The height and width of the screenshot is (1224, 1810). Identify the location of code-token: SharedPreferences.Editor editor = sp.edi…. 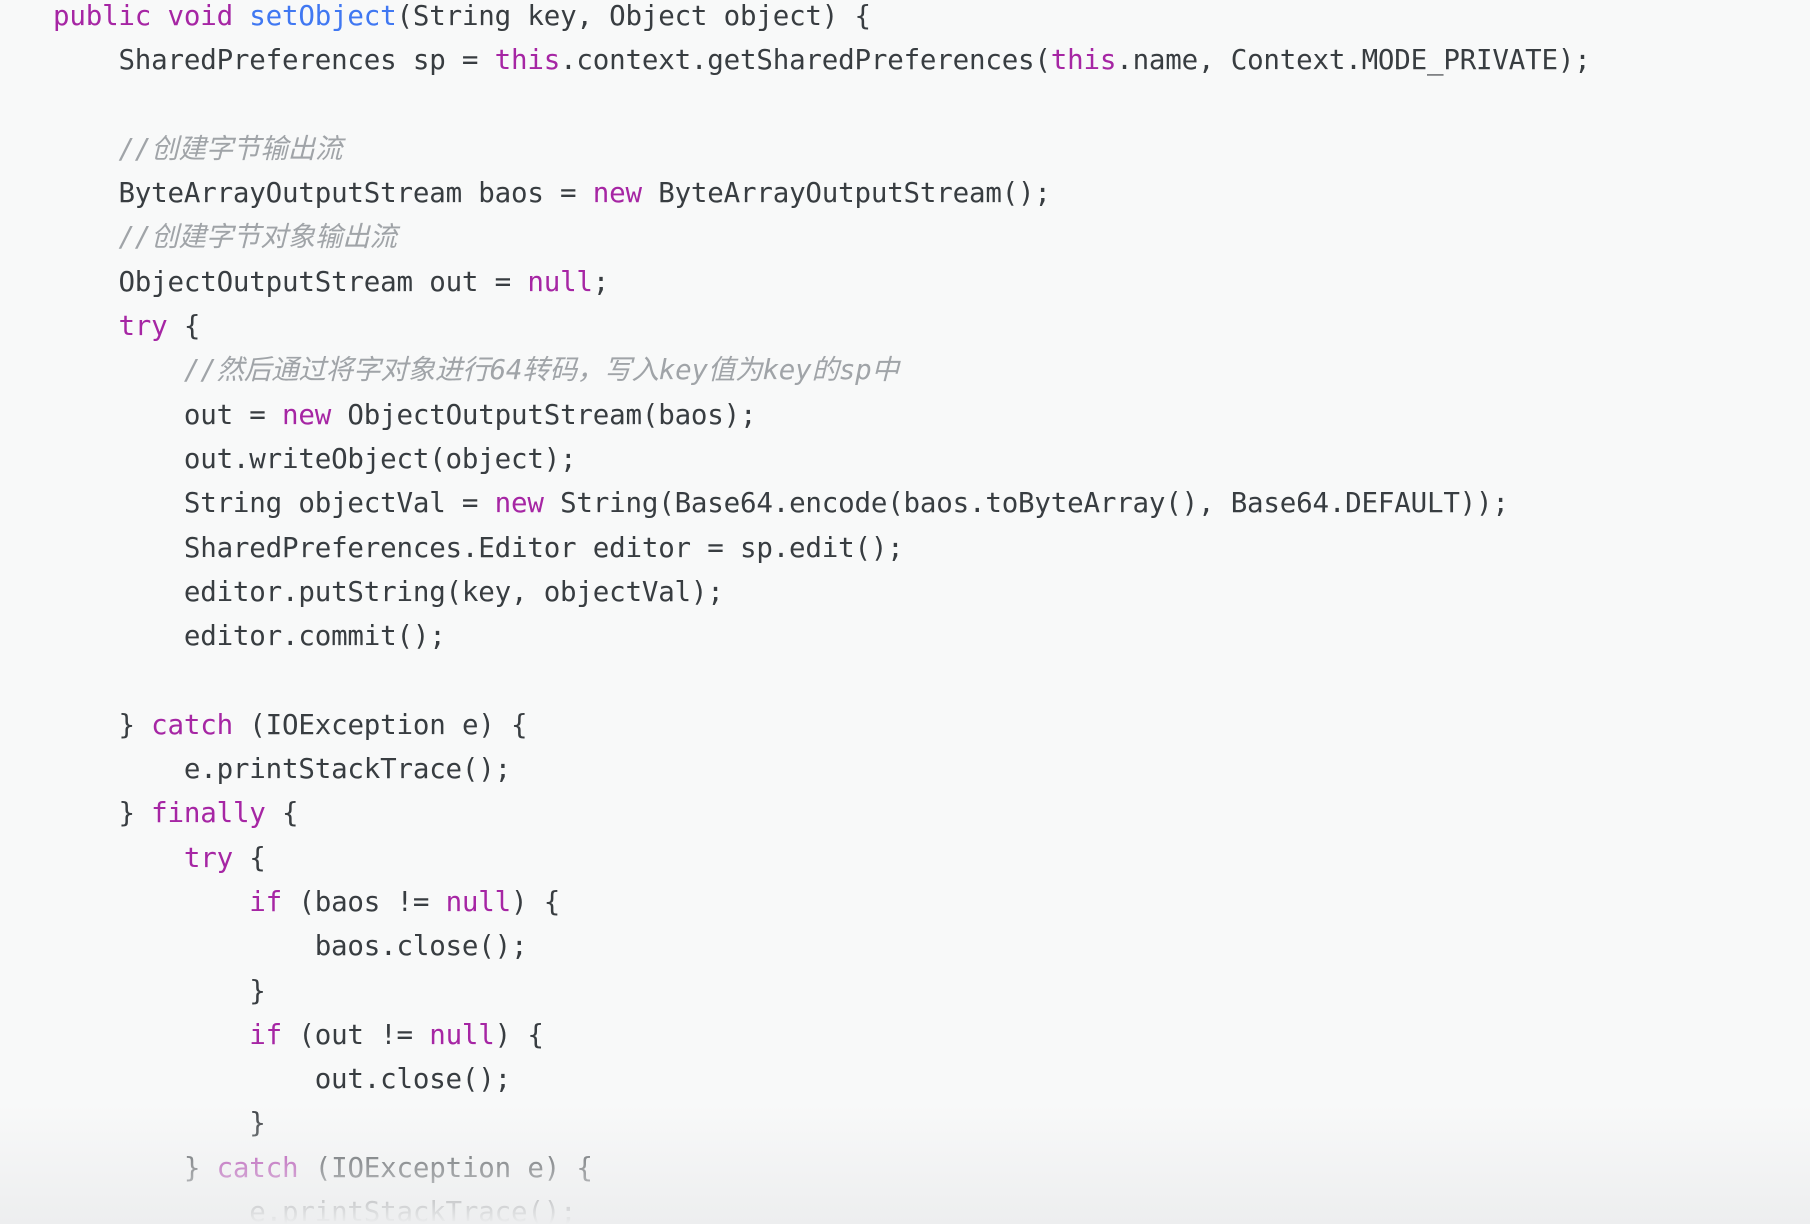
(543, 547).